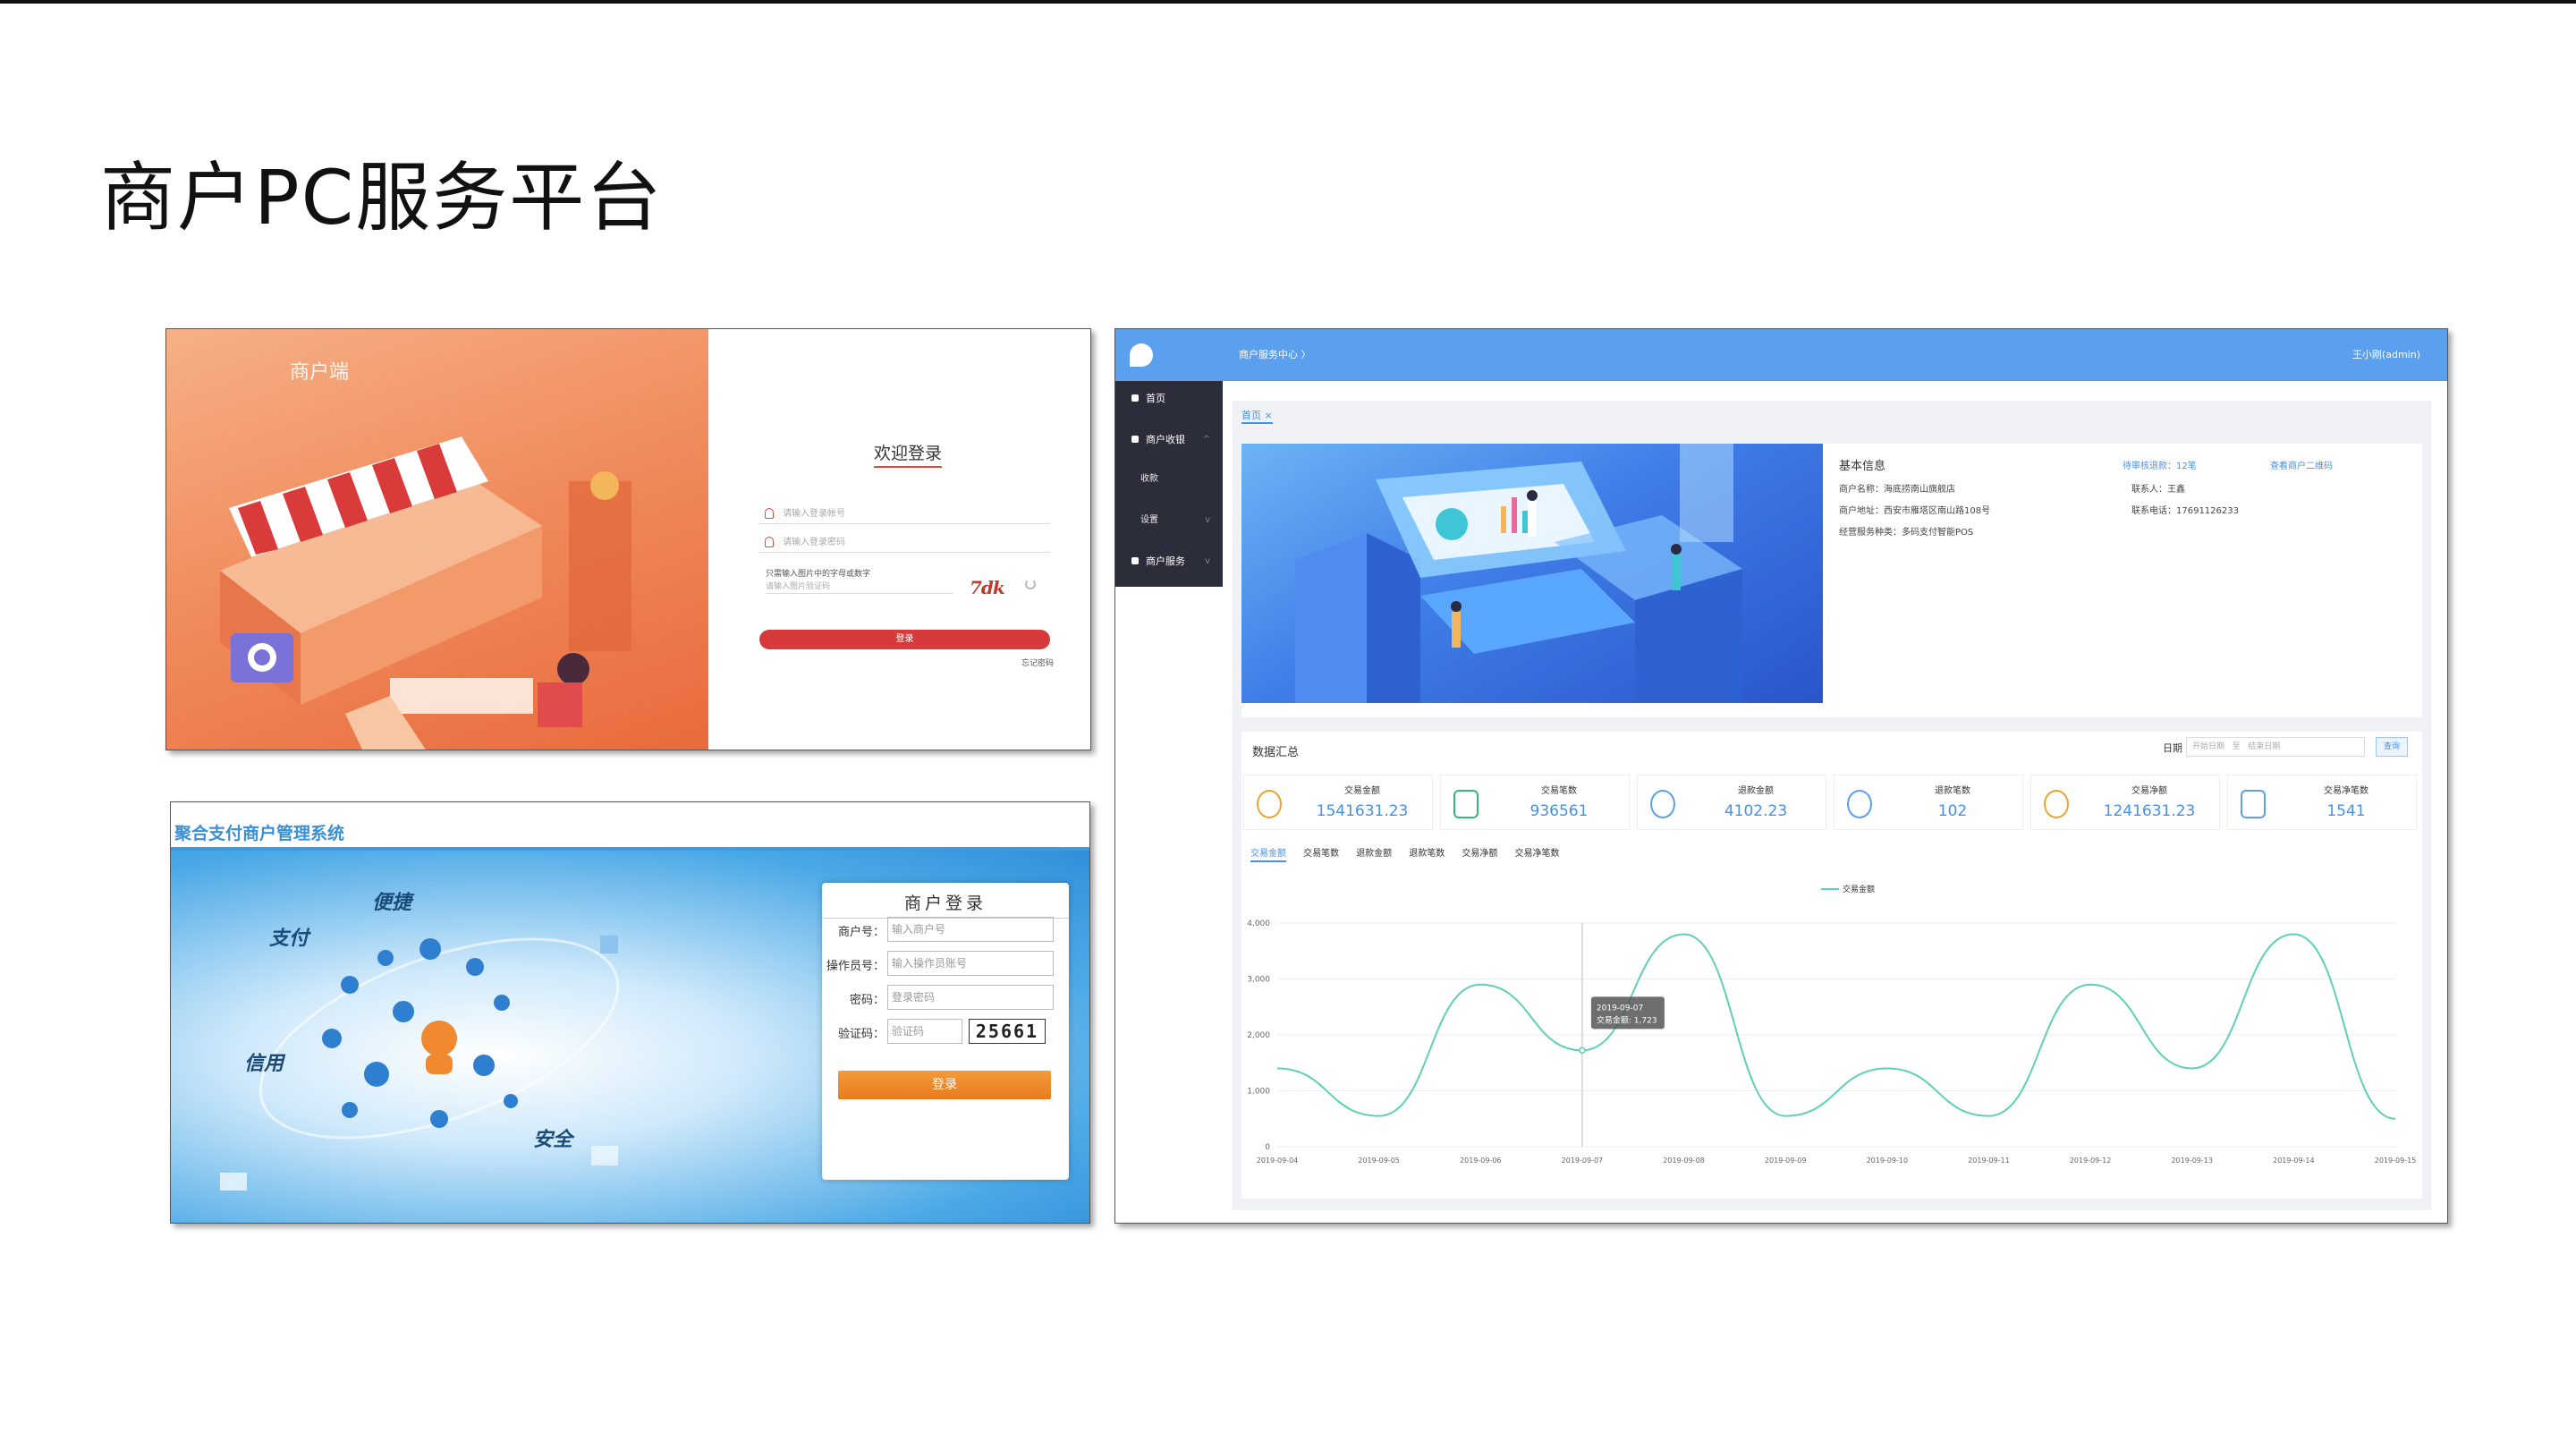 The image size is (2576, 1449). Describe the element at coordinates (1257, 416) in the screenshot. I see `tab-home: 首页 ×` at that location.